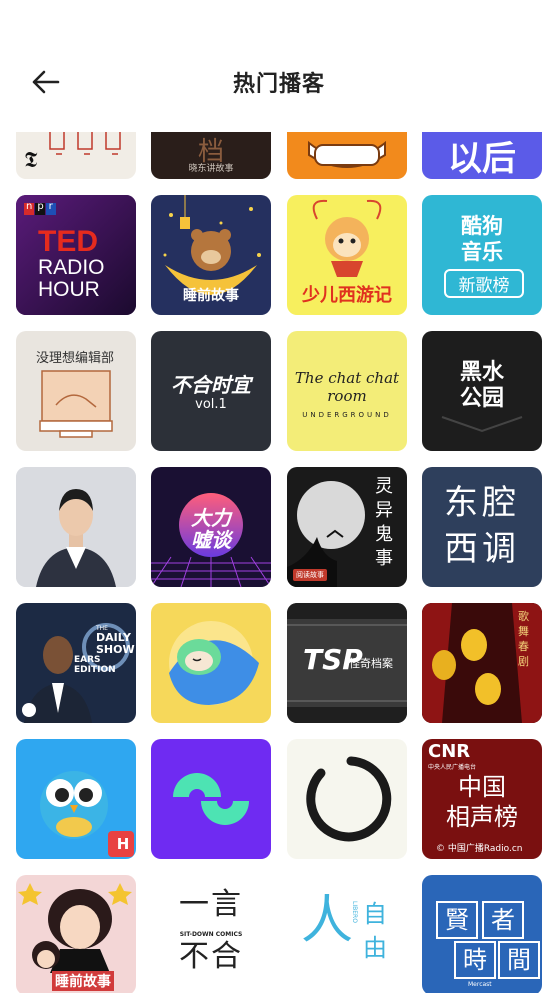 The image size is (558, 993). Describe the element at coordinates (211, 518) in the screenshot. I see `tile-line1: 大力` at that location.